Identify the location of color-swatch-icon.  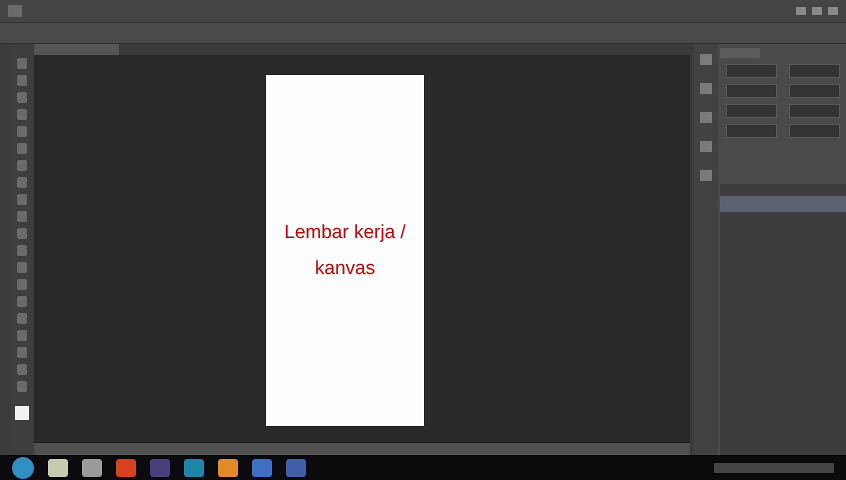
(22, 413).